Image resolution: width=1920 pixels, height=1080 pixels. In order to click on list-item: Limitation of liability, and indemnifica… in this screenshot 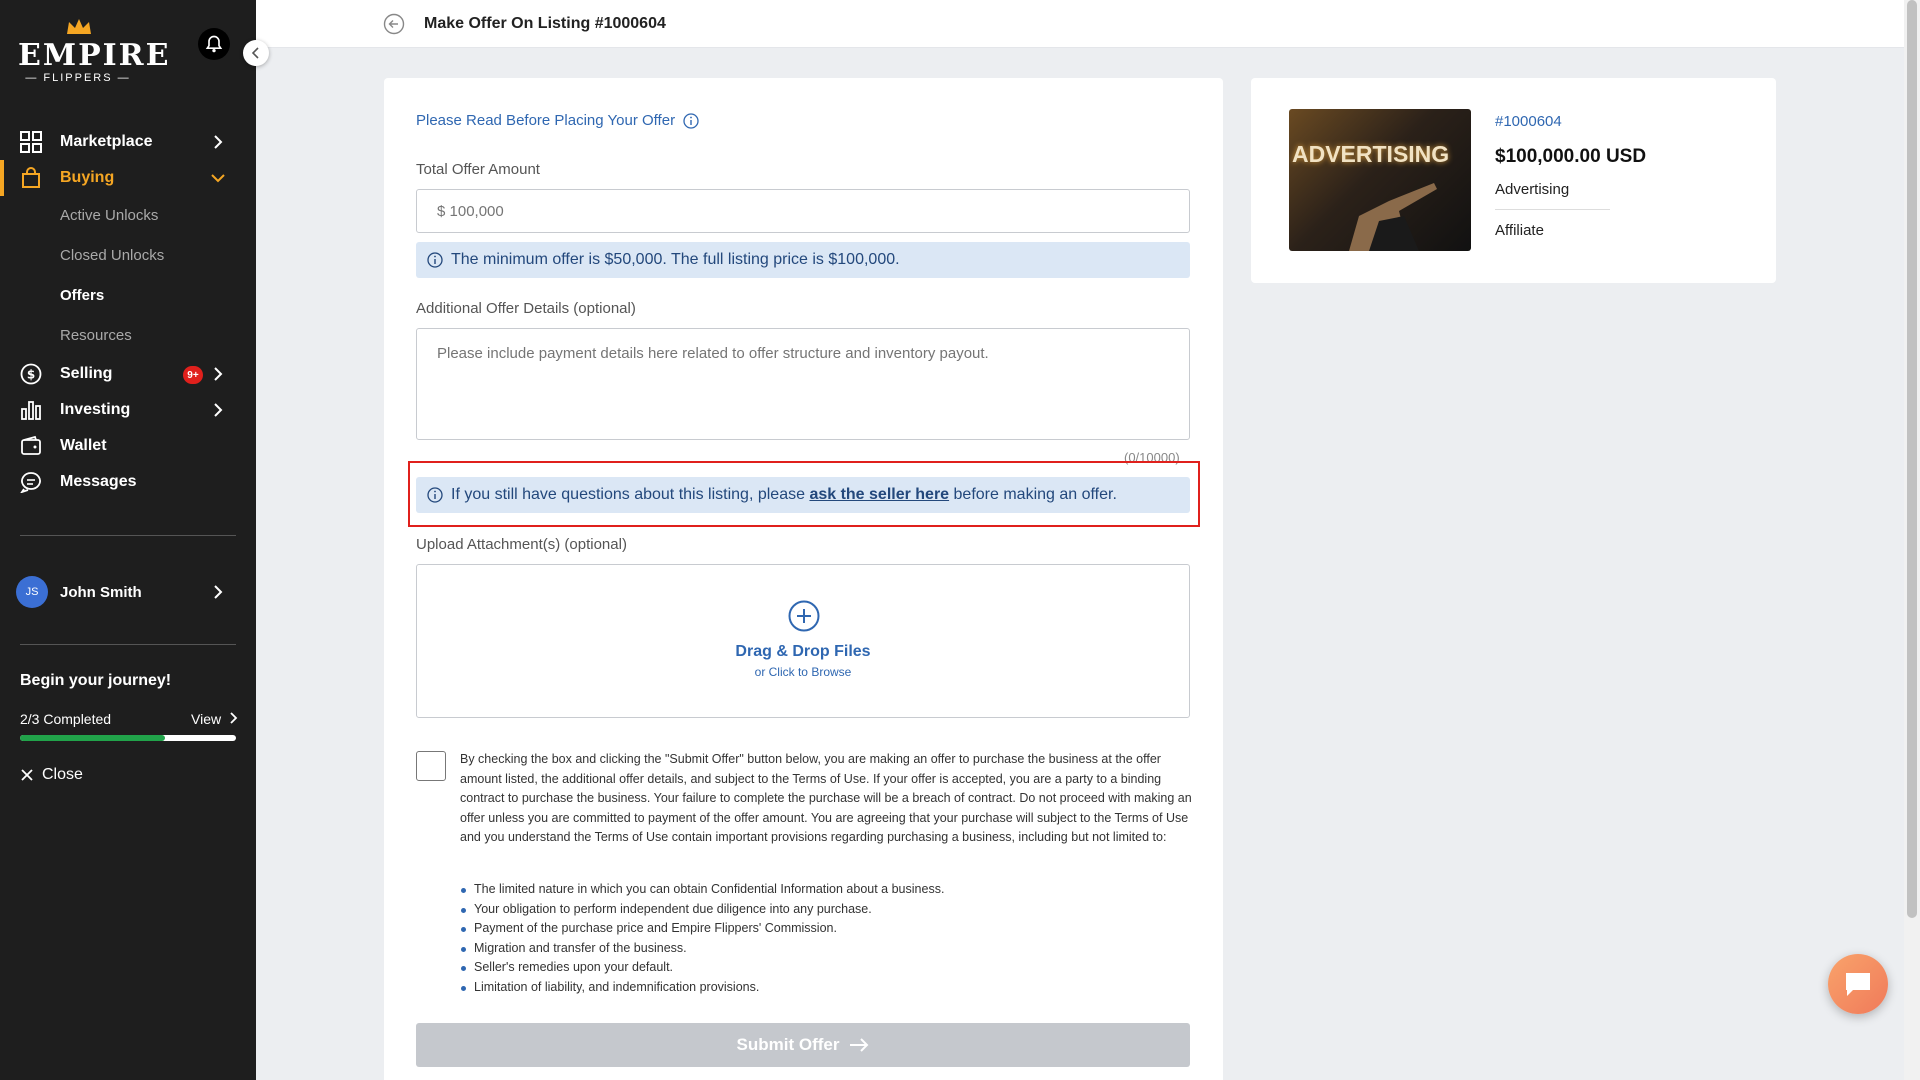, I will do `click(826, 988)`.